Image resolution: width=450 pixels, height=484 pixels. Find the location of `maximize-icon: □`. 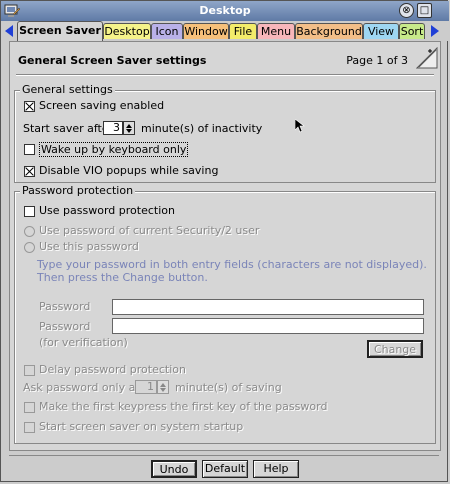

maximize-icon: □ is located at coordinates (424, 10).